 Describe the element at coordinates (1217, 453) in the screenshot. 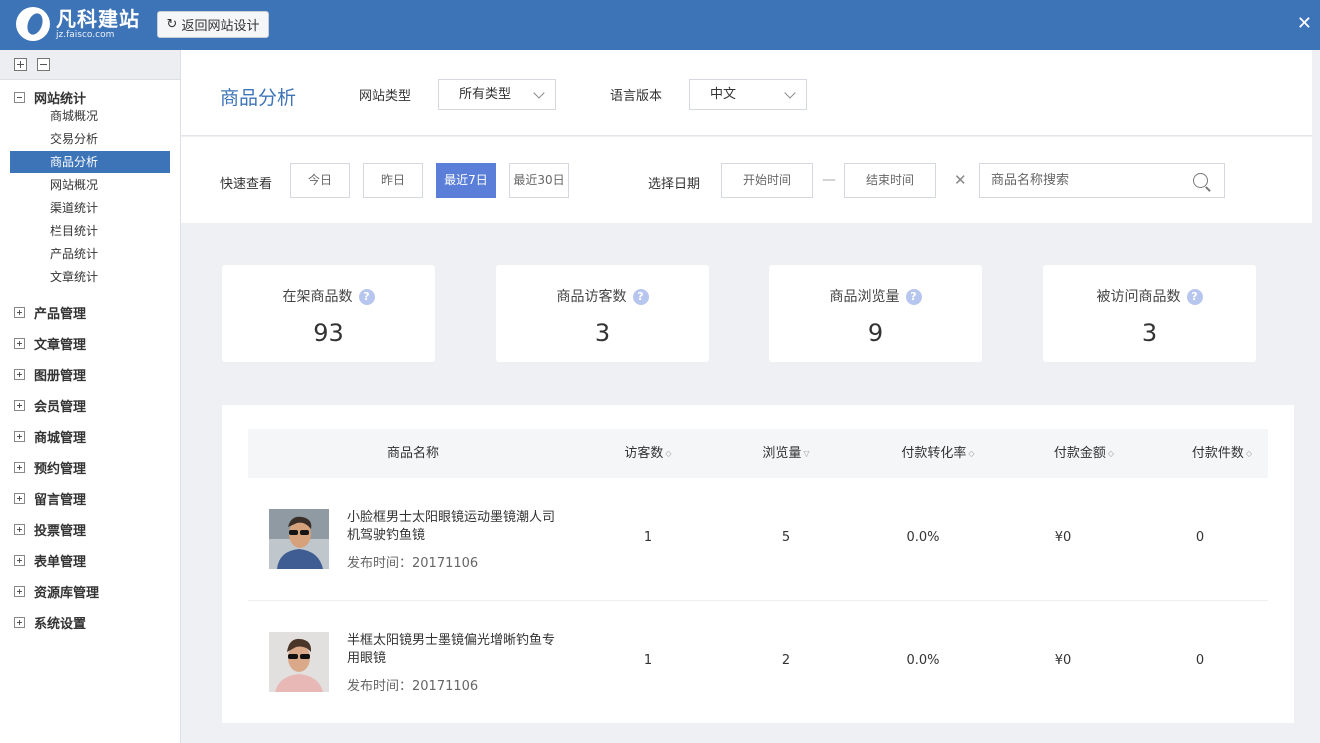

I see `column-label: 付款件数` at that location.